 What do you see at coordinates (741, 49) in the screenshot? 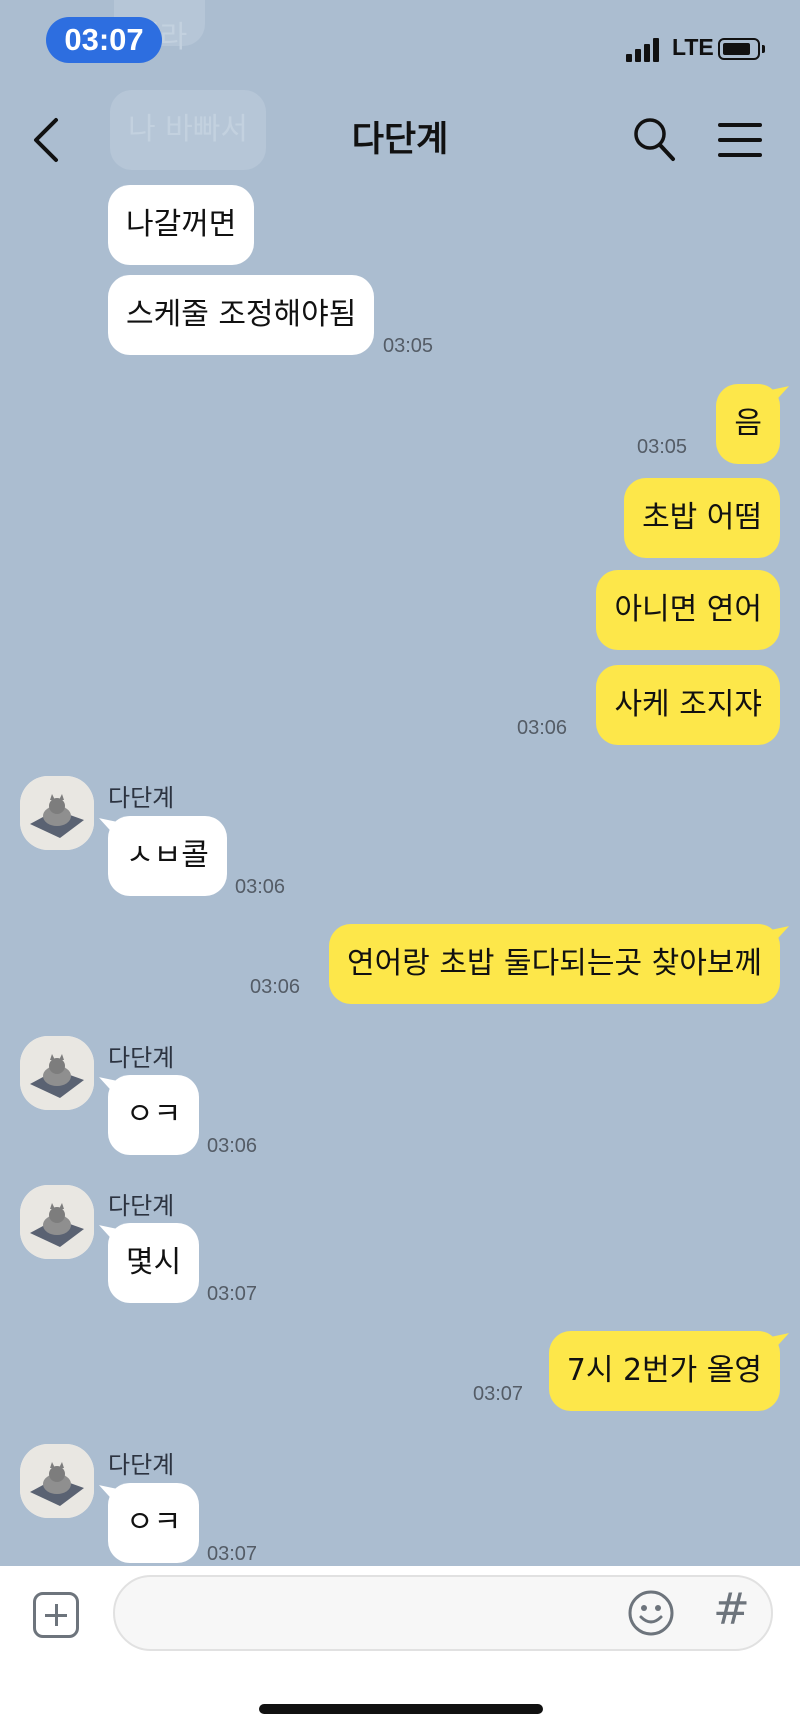
I see `battery-icon` at bounding box center [741, 49].